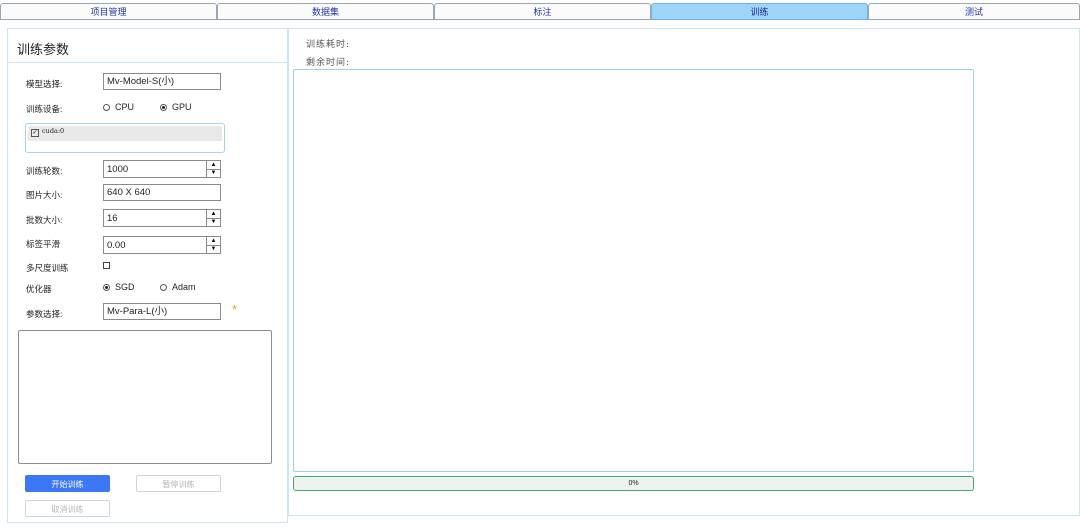  I want to click on batch-size-value: 16, so click(112, 218).